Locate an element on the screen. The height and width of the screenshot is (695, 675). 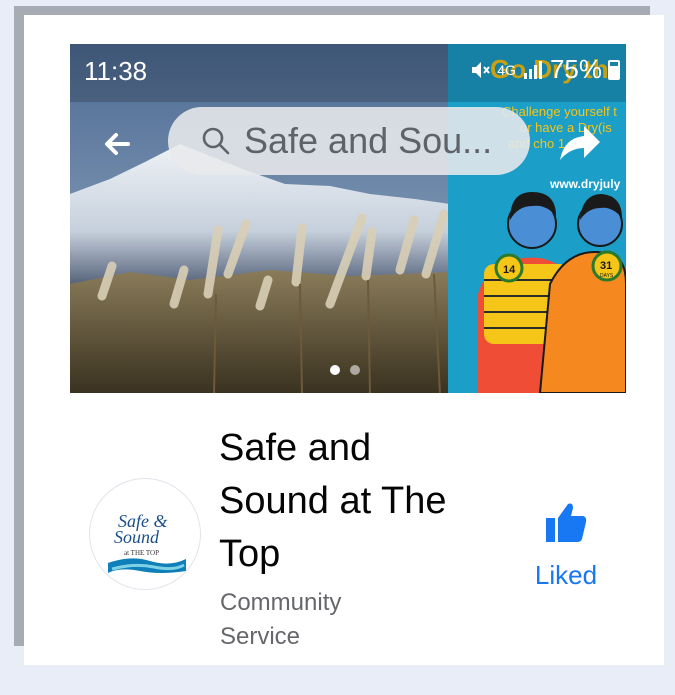
status-bar: 11:38 4G 75% is located at coordinates (348, 73).